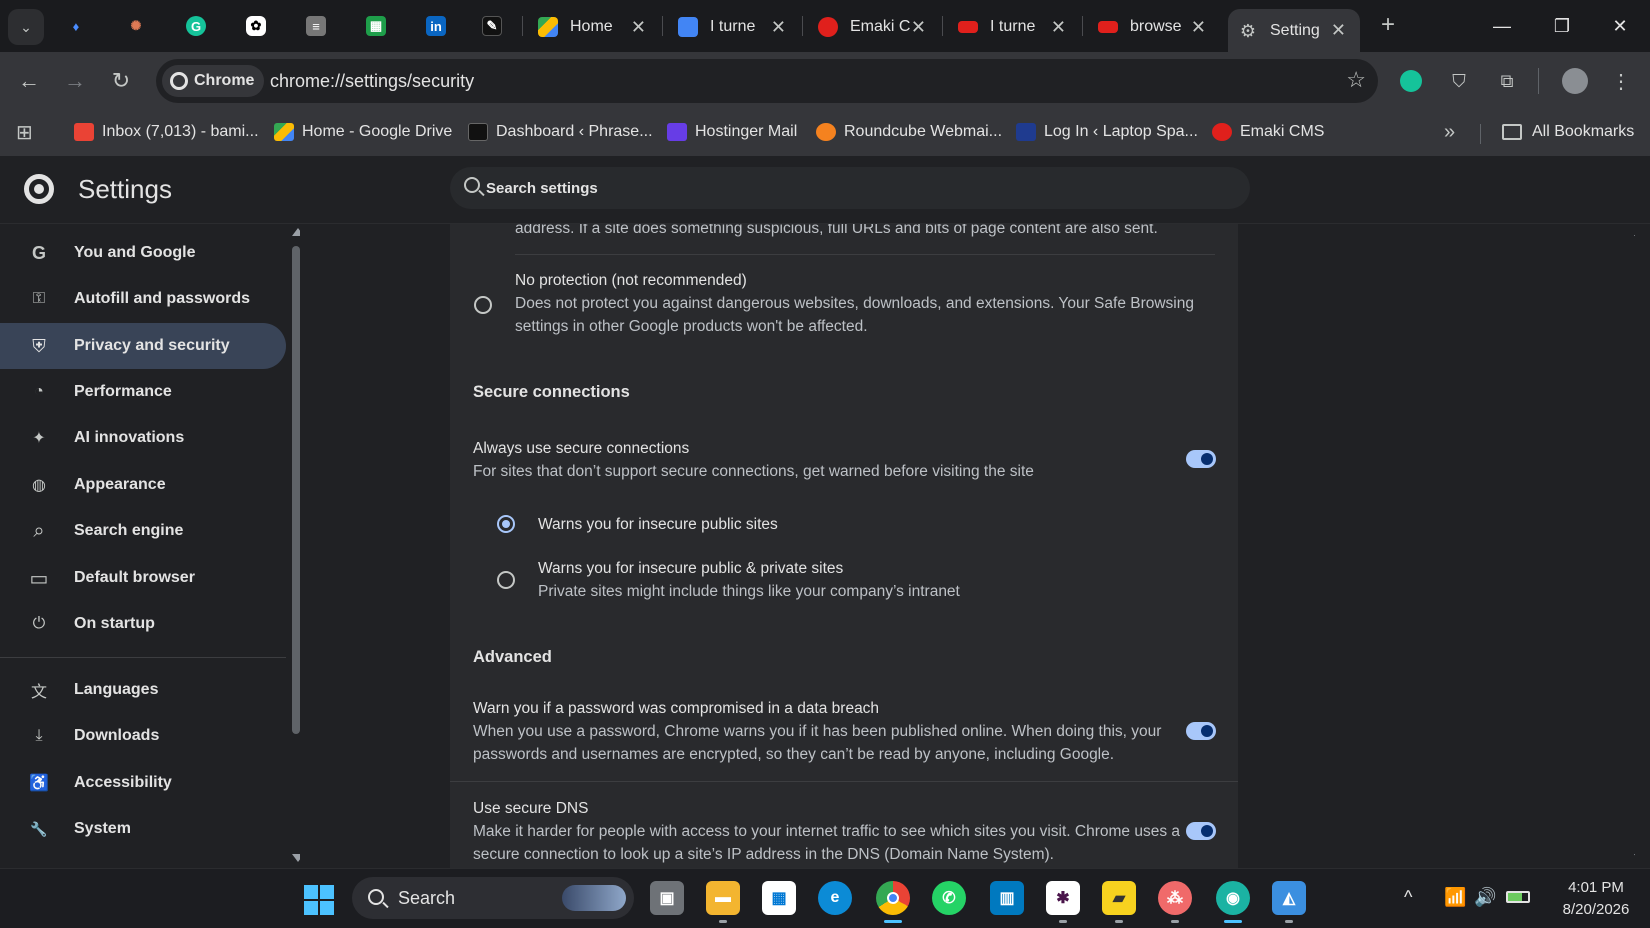  I want to click on bookmark-star-icon: ☆, so click(1356, 80).